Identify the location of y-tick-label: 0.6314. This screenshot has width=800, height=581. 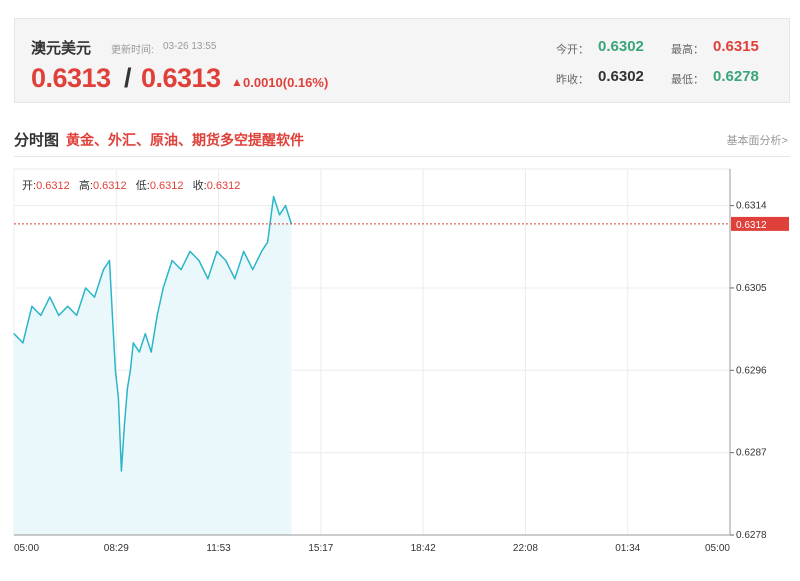
(751, 206).